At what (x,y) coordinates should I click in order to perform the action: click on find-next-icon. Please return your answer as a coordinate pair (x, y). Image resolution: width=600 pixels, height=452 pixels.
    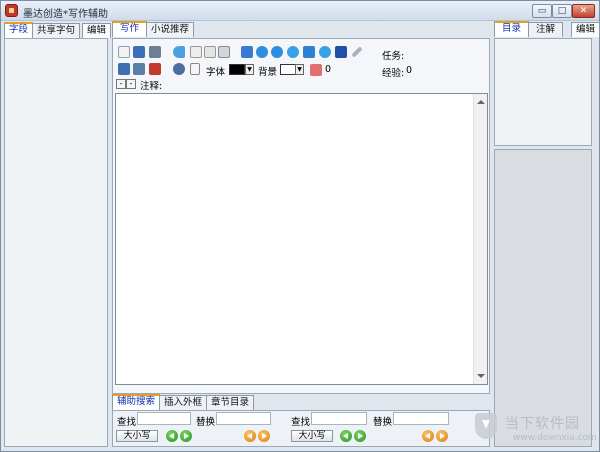
    Looking at the image, I should click on (186, 436).